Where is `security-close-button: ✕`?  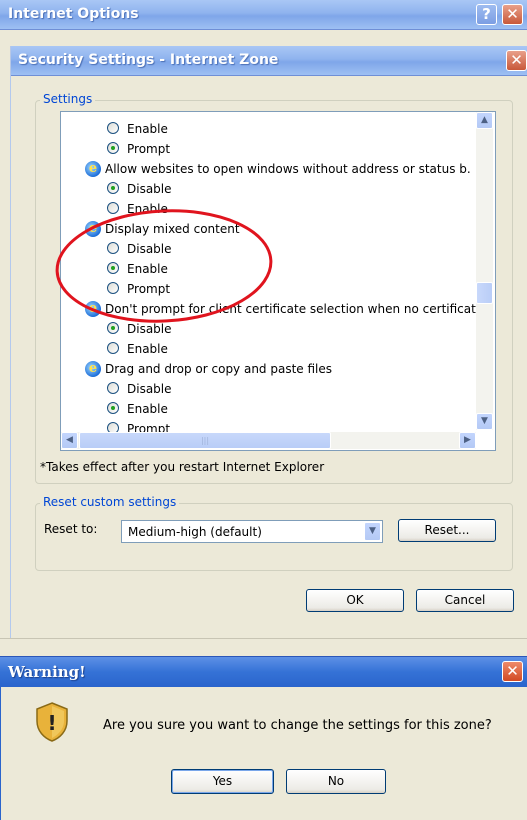
security-close-button: ✕ is located at coordinates (516, 60).